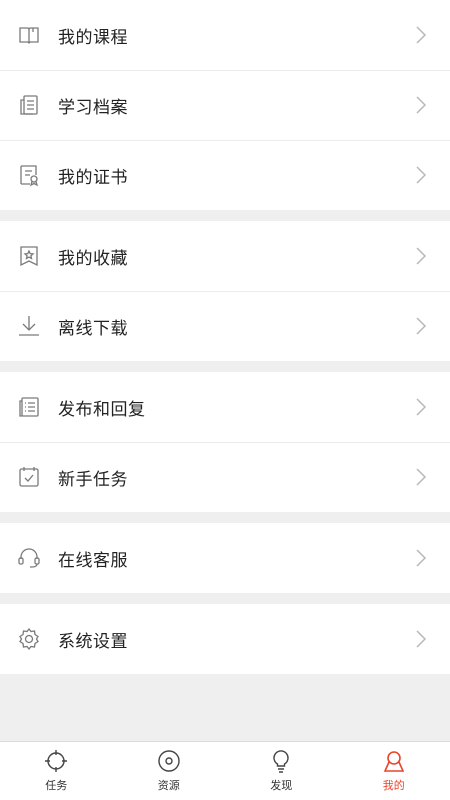 Image resolution: width=450 pixels, height=800 pixels. Describe the element at coordinates (29, 105) in the screenshot. I see `archive-icon` at that location.